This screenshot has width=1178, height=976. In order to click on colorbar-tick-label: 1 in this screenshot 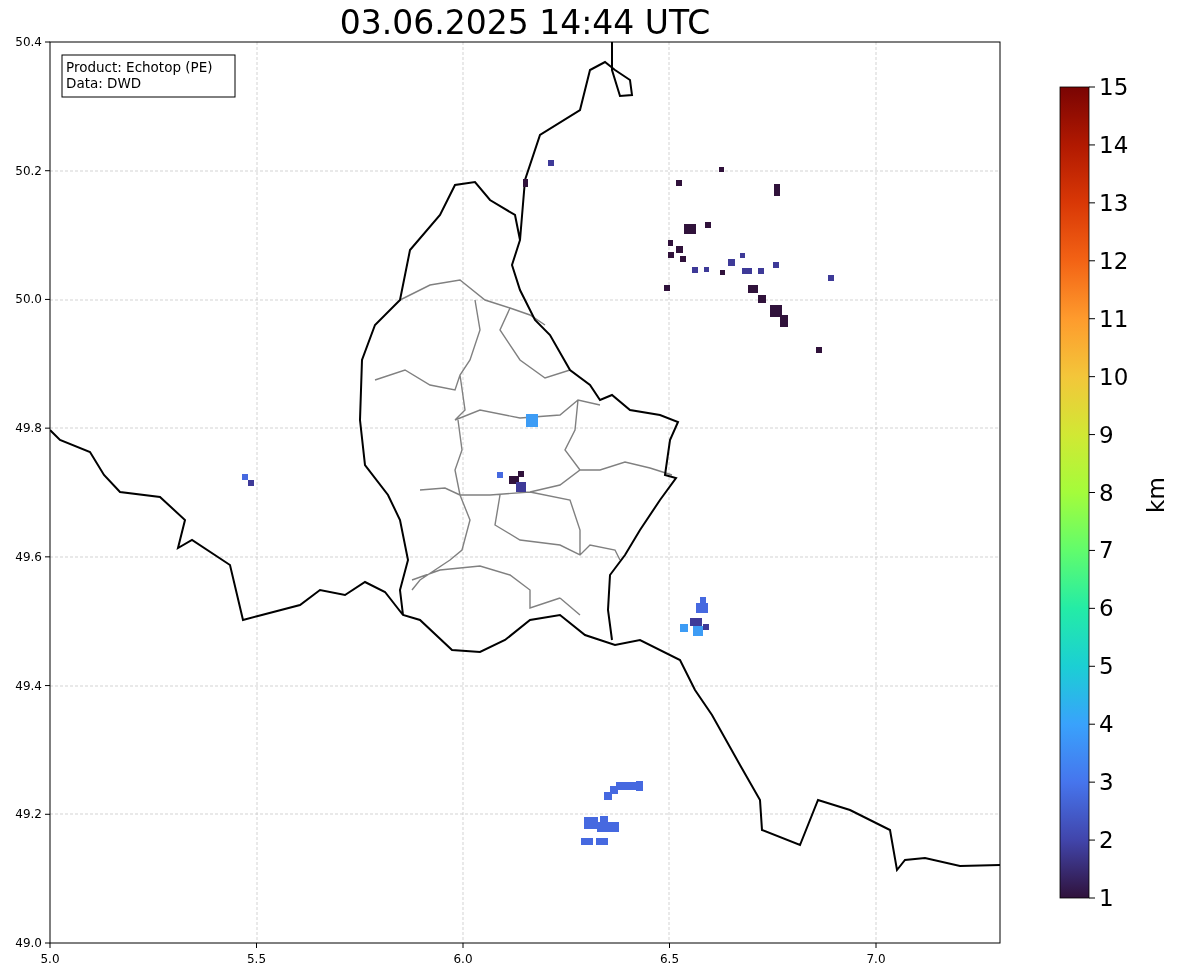, I will do `click(1106, 898)`.